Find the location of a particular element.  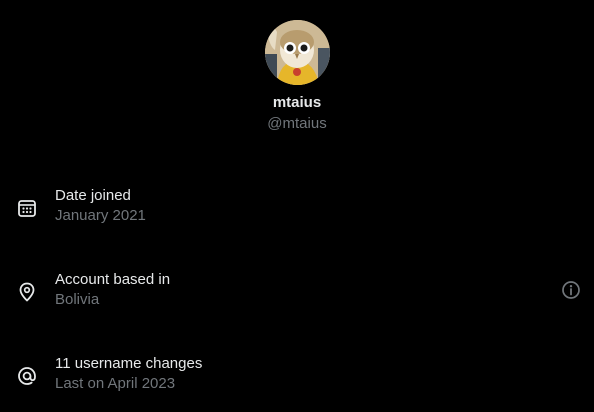

account-location-row: Account based in Bolivia is located at coordinates (297, 292).